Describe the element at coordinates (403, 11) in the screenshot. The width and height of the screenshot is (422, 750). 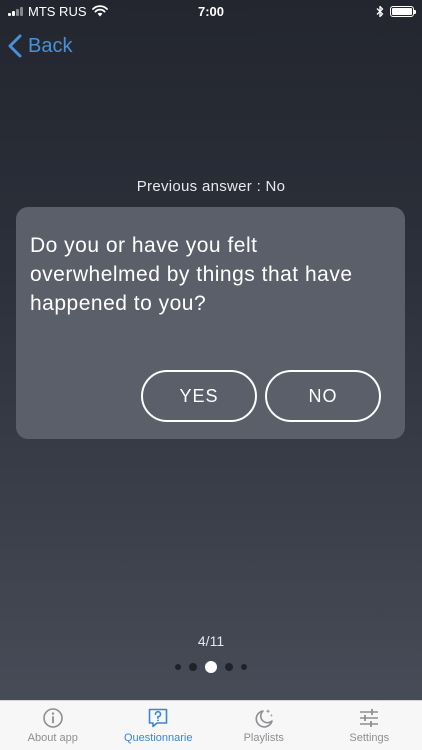
I see `battery-icon` at that location.